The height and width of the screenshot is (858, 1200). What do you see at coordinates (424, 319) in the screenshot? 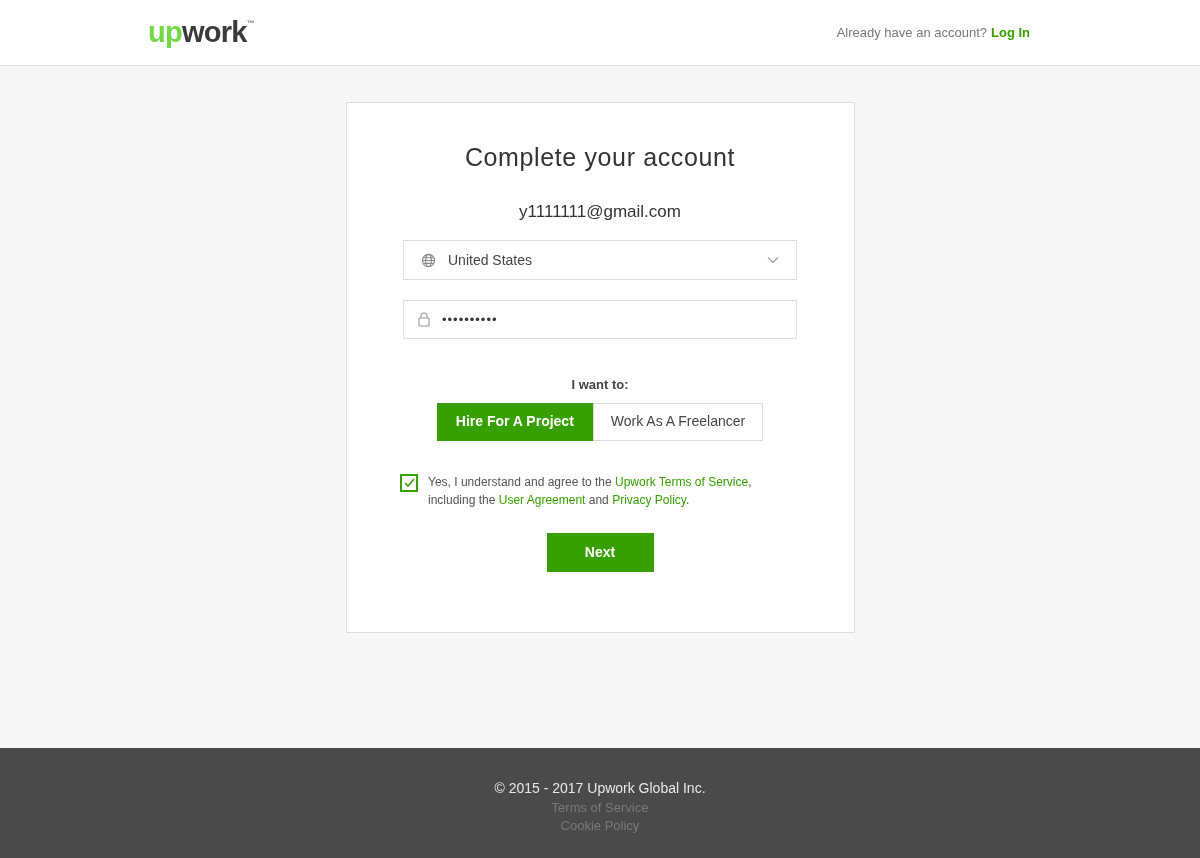
I see `lock-icon` at bounding box center [424, 319].